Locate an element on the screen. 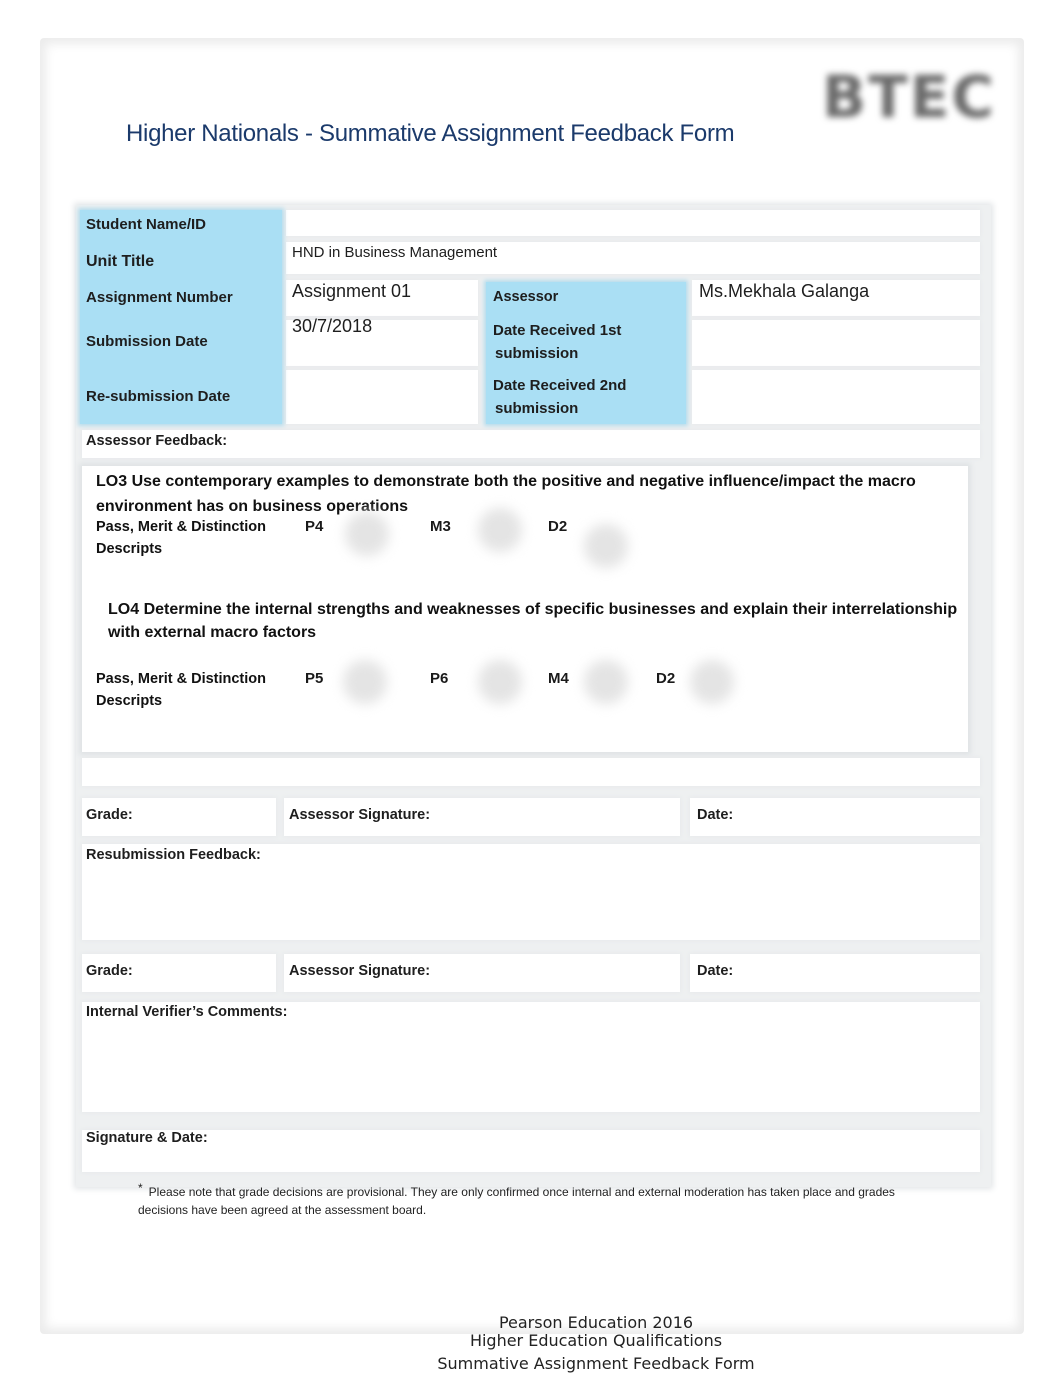  signature-date-field is located at coordinates (531, 1151).